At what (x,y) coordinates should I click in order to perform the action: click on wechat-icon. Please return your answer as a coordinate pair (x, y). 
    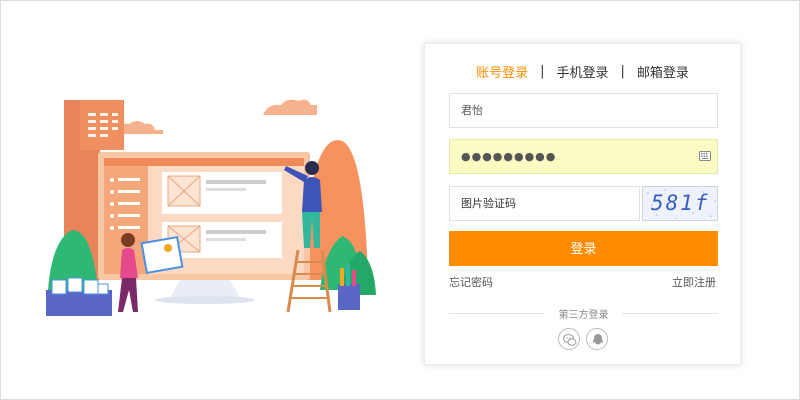
    Looking at the image, I should click on (569, 339).